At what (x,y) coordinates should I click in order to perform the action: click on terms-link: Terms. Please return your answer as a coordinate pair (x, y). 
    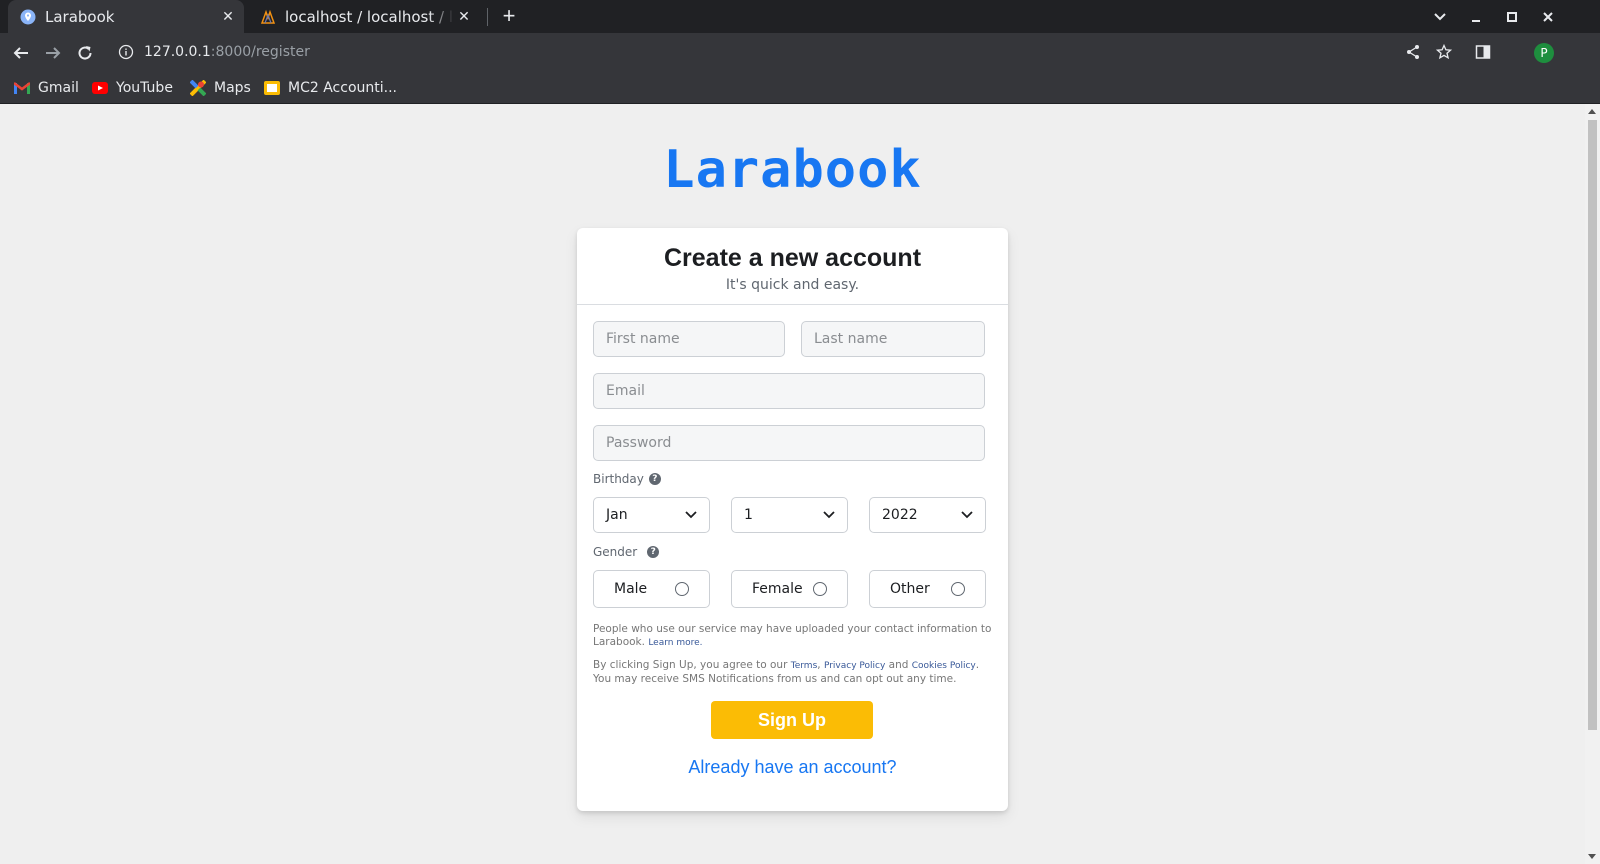
    Looking at the image, I should click on (804, 666).